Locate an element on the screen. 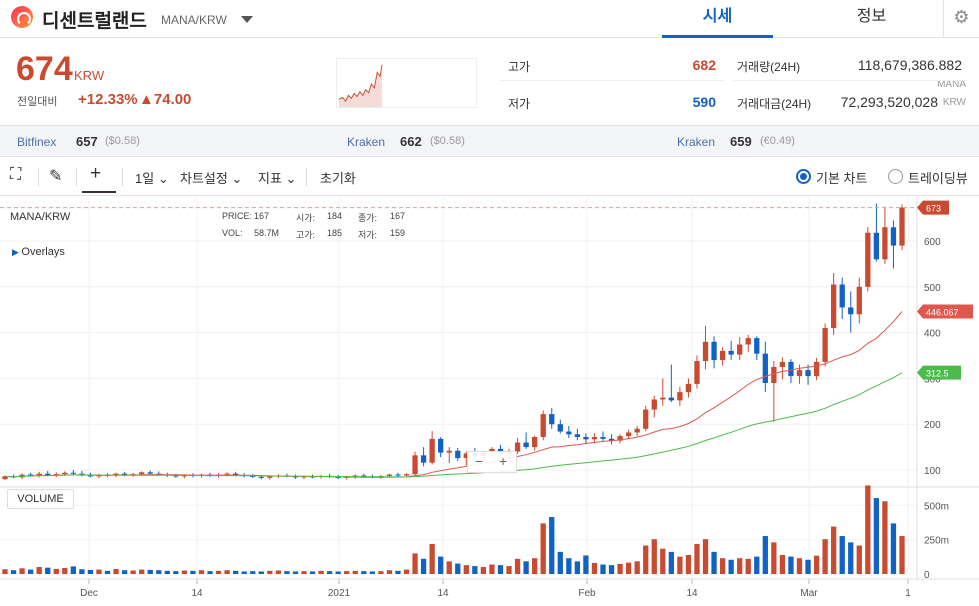 Image resolution: width=979 pixels, height=606 pixels. ma-short-tag: 446.067 is located at coordinates (942, 313).